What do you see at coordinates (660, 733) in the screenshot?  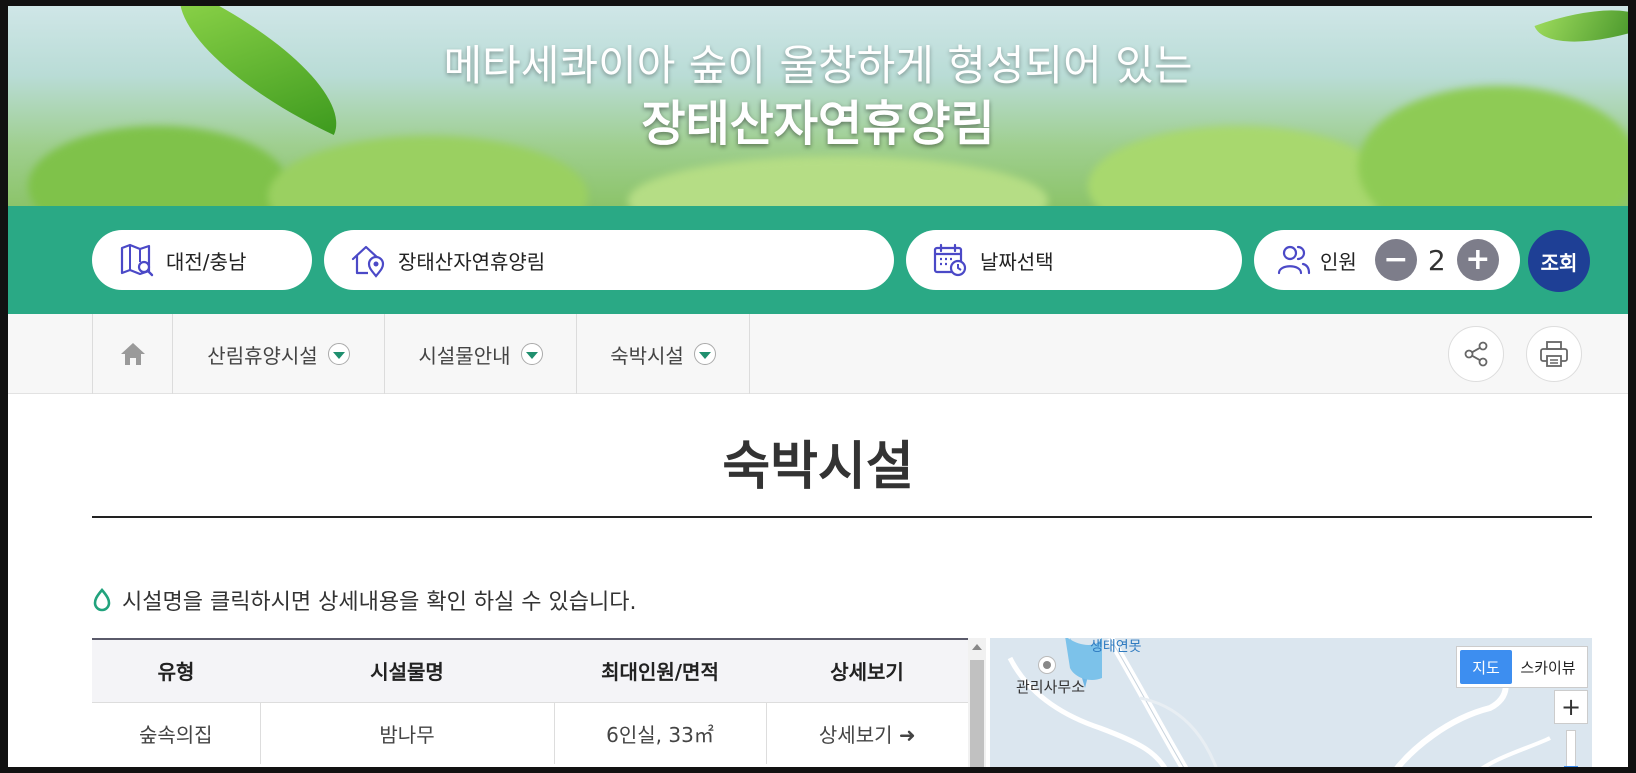 I see `cell-capacity: 6인실, 33㎡` at bounding box center [660, 733].